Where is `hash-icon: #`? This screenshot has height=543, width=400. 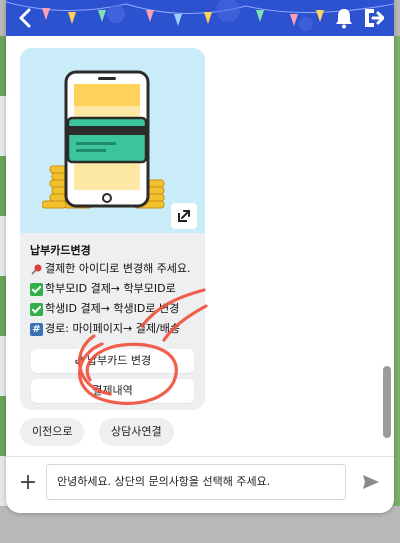 hash-icon: # is located at coordinates (36, 329).